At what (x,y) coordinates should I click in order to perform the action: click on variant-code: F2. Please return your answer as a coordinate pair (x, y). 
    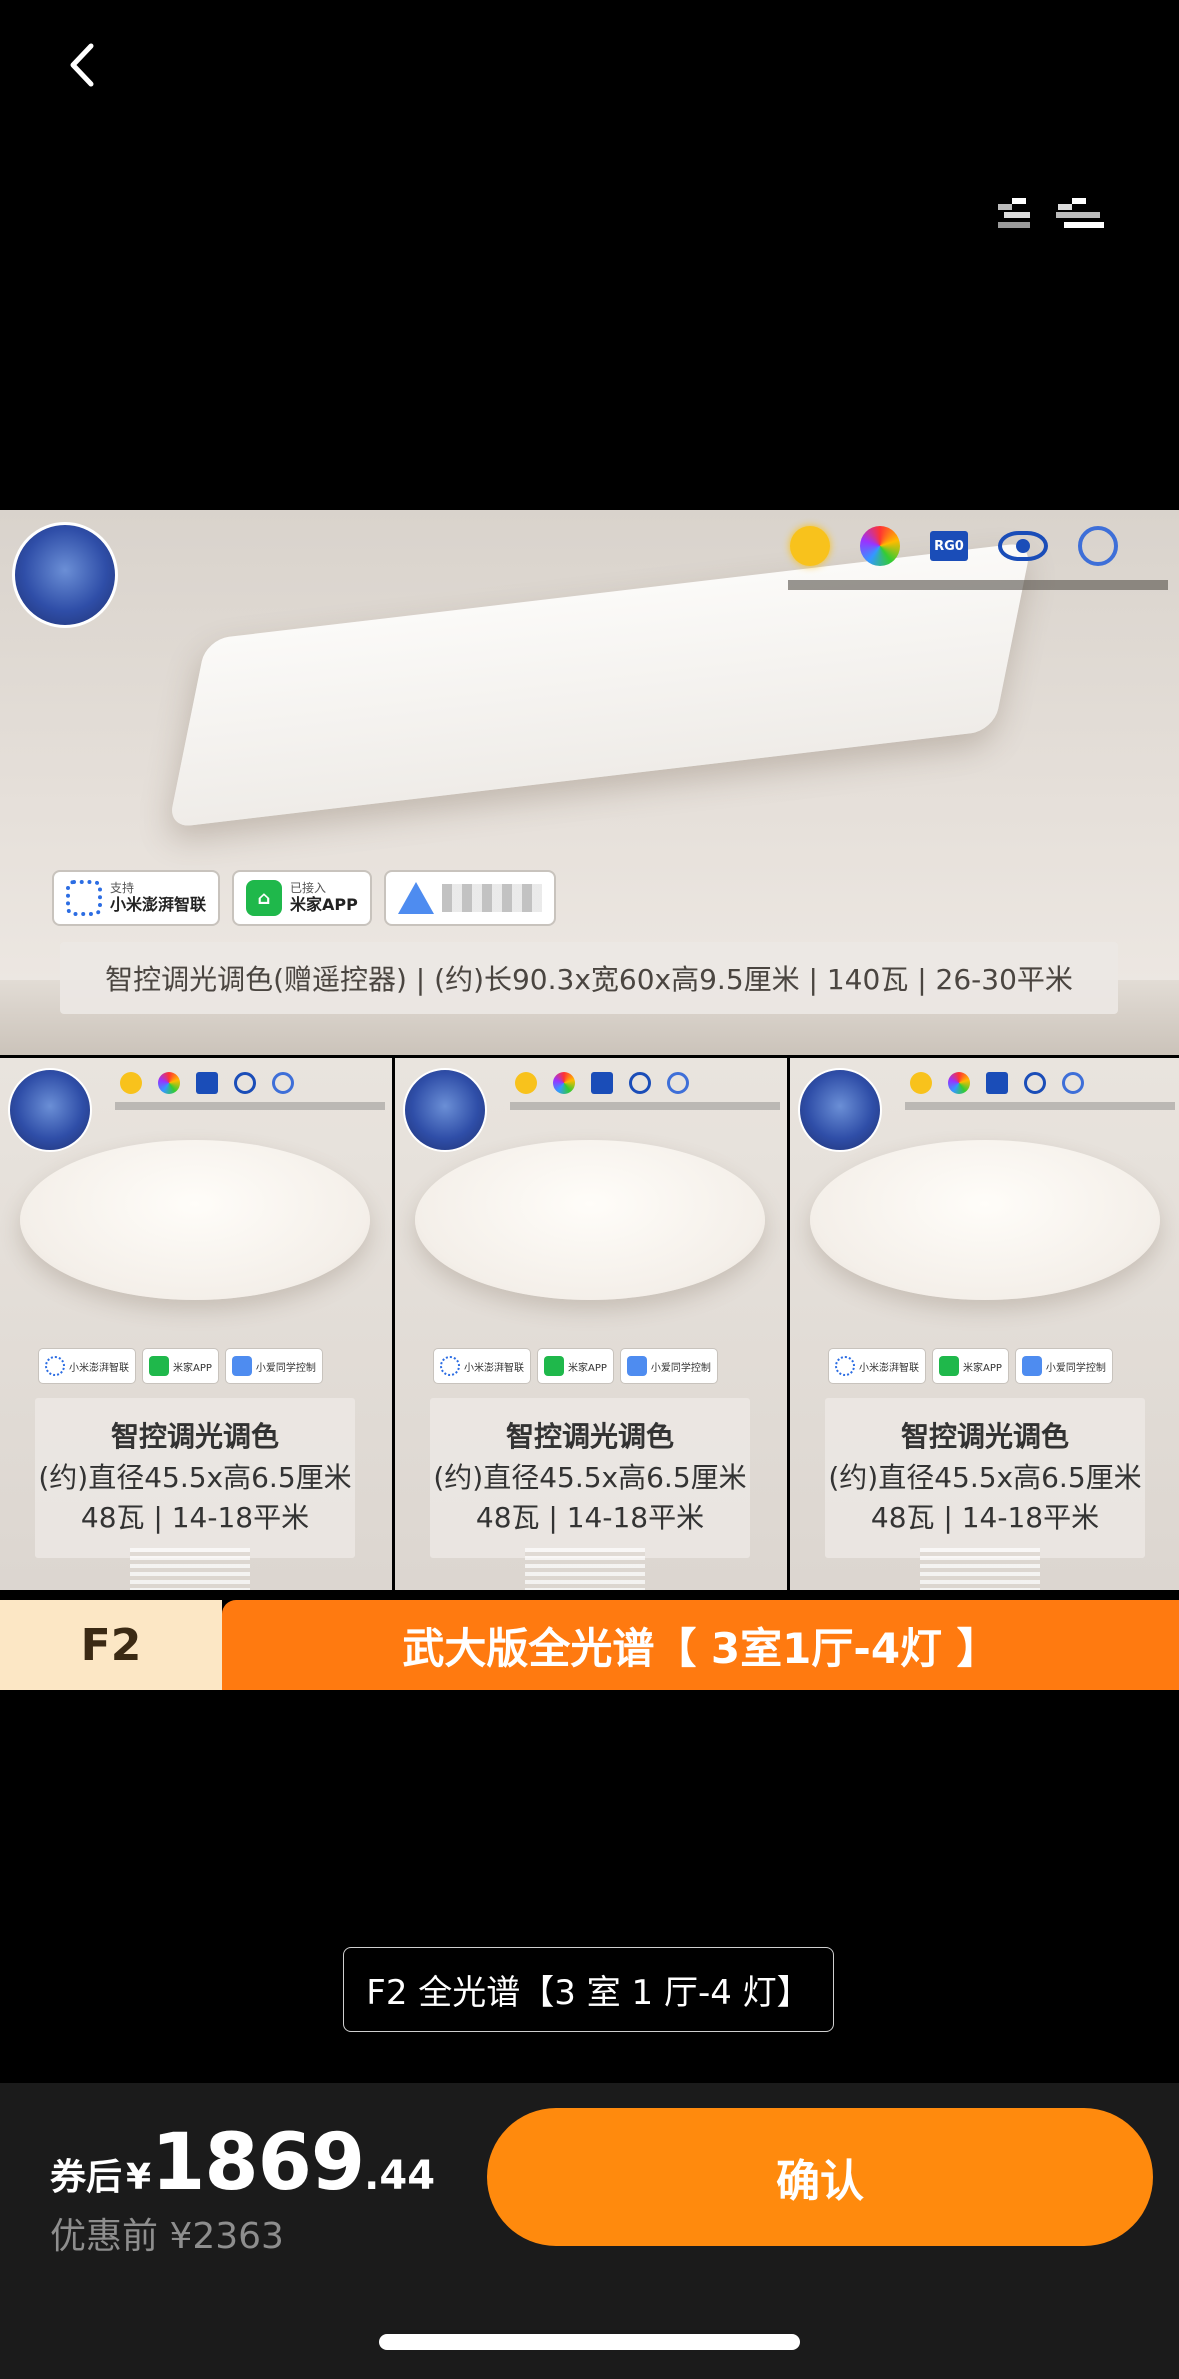
    Looking at the image, I should click on (111, 1645).